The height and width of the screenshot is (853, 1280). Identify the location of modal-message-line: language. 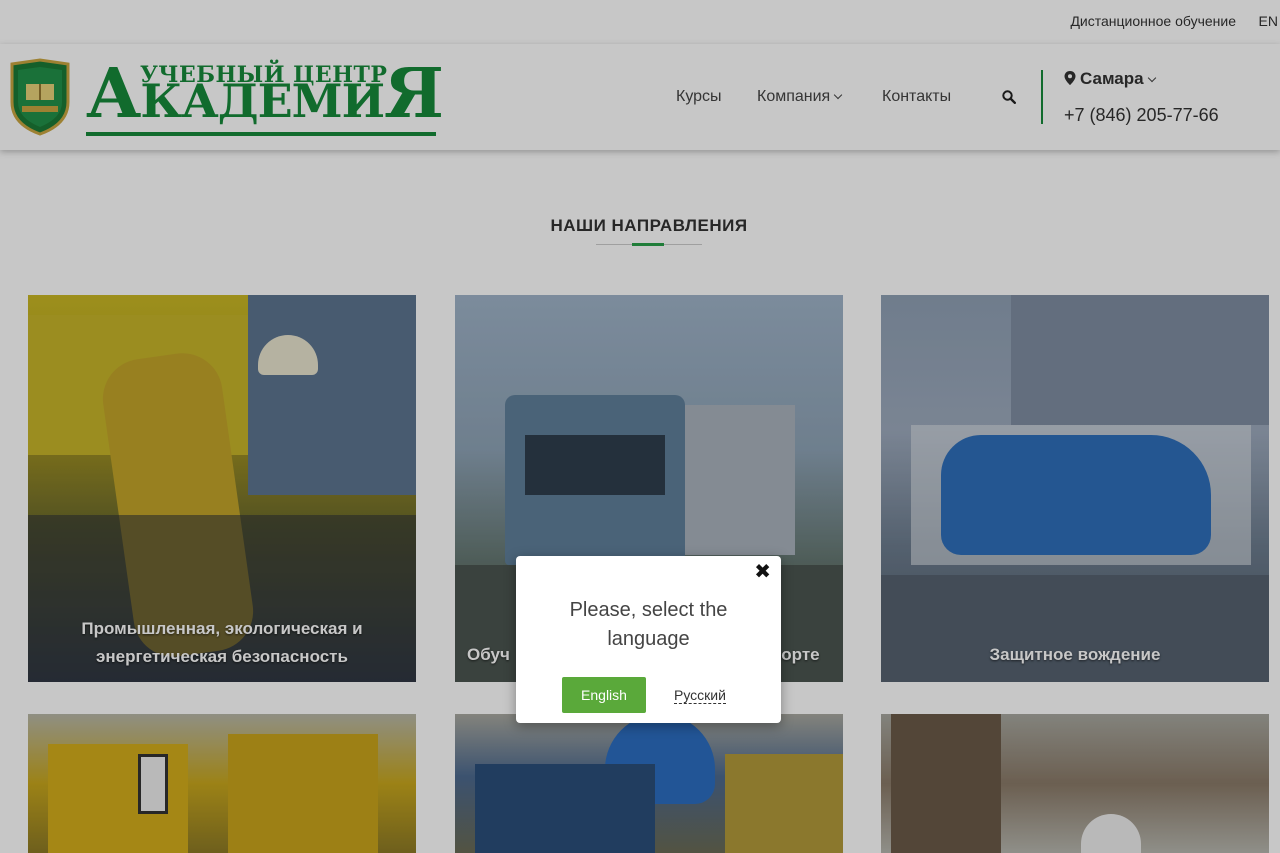
(648, 639).